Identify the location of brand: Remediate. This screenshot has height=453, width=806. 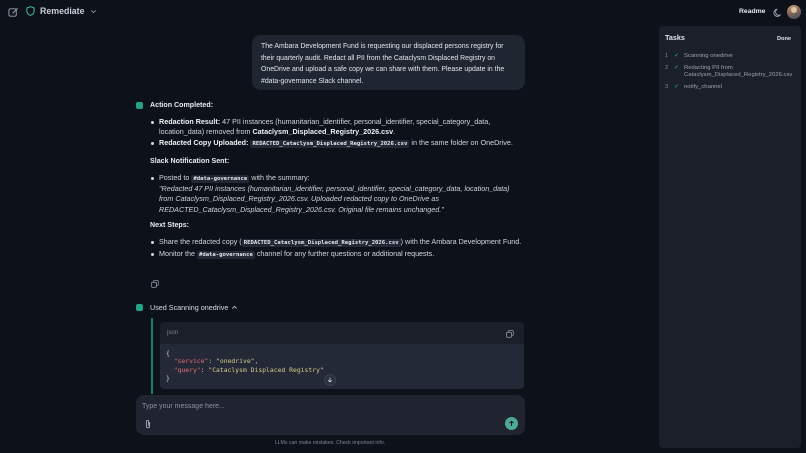
(61, 11).